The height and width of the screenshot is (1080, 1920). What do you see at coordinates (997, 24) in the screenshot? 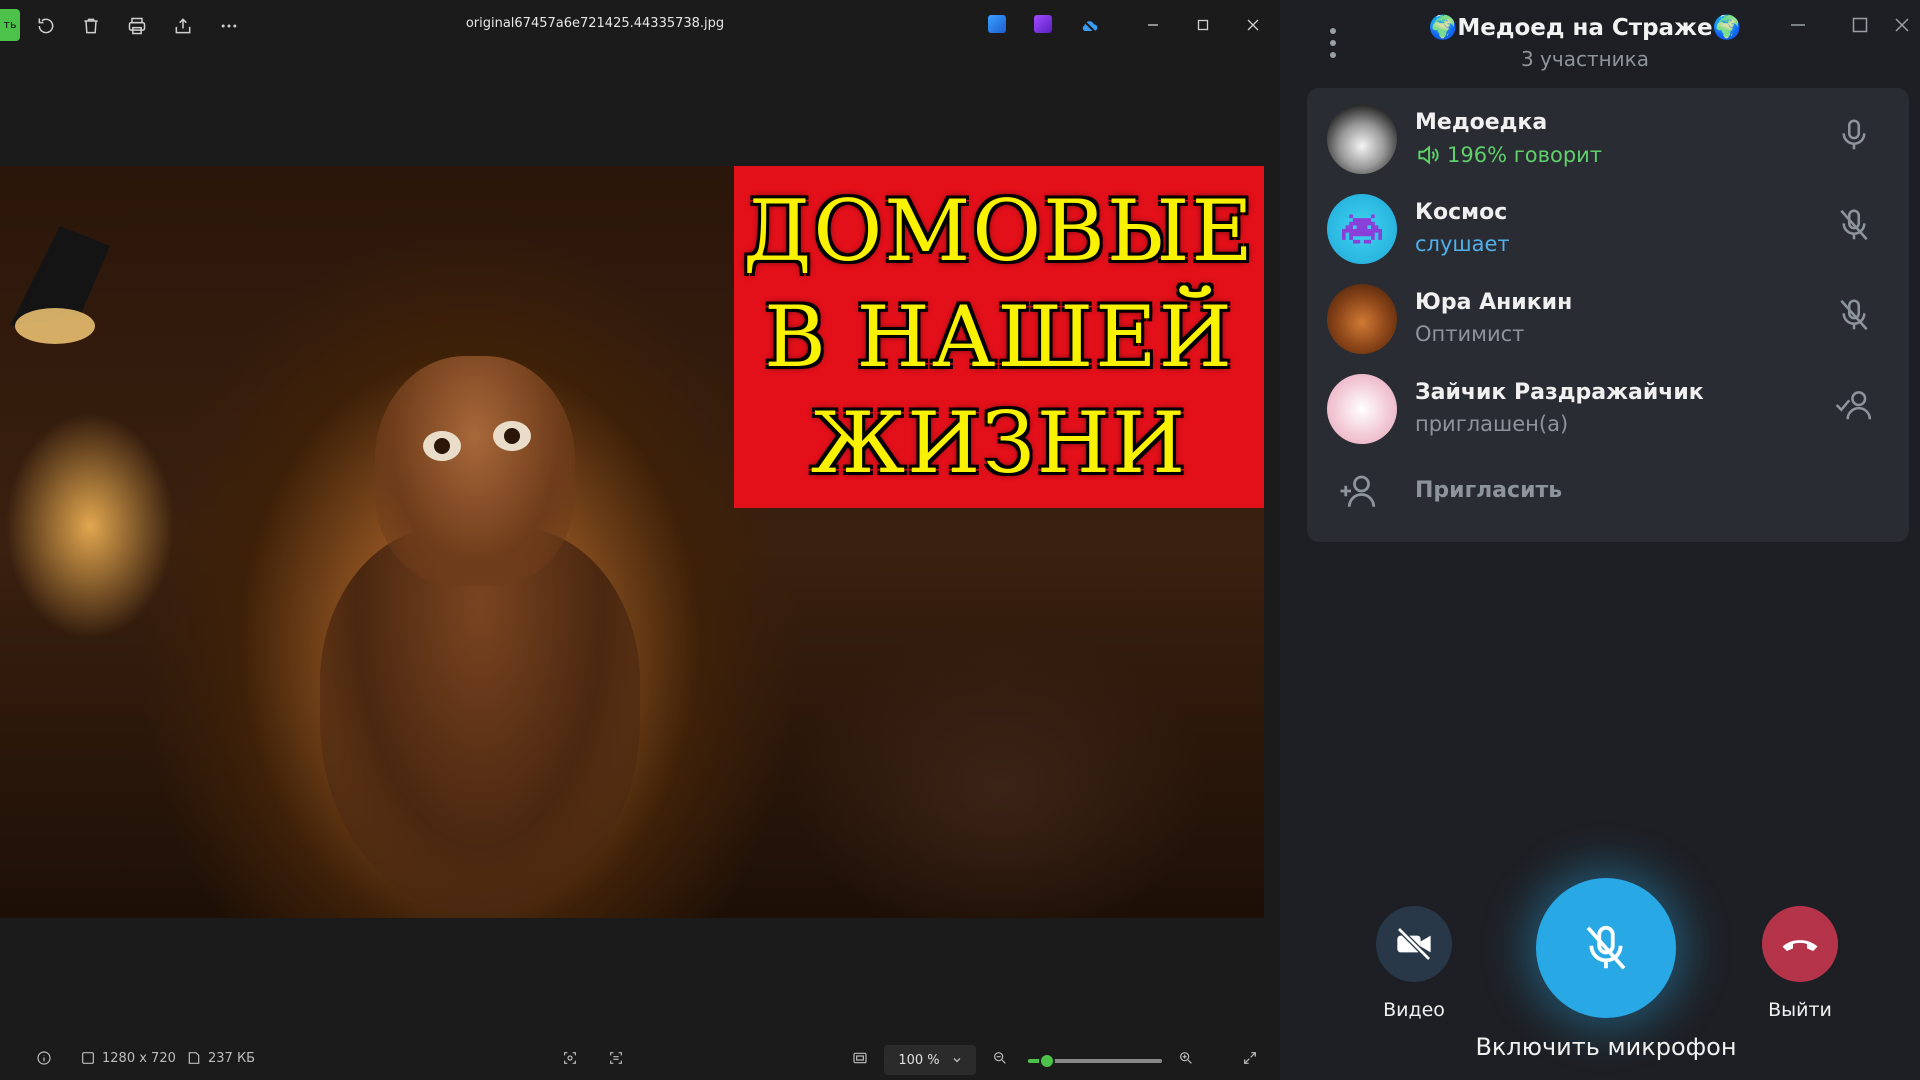
I see `edit-icon` at bounding box center [997, 24].